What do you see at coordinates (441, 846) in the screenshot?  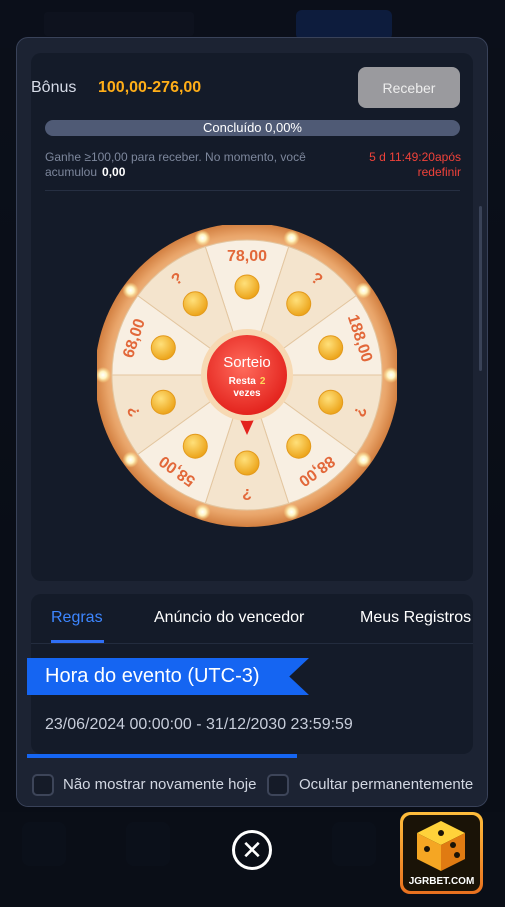 I see `dice-icon` at bounding box center [441, 846].